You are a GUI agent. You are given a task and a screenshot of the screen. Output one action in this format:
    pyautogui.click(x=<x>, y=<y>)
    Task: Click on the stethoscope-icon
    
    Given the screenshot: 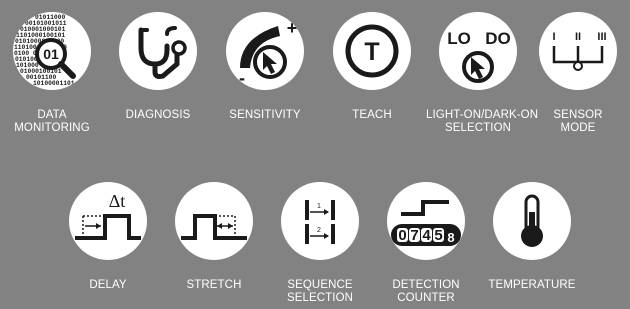 What is the action you would take?
    pyautogui.click(x=158, y=51)
    